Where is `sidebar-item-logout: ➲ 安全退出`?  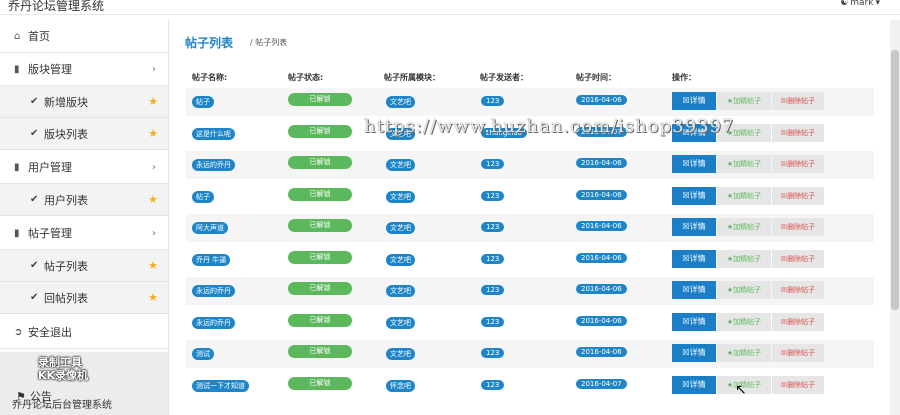
sidebar-item-logout: ➲ 安全退出 is located at coordinates (84, 332).